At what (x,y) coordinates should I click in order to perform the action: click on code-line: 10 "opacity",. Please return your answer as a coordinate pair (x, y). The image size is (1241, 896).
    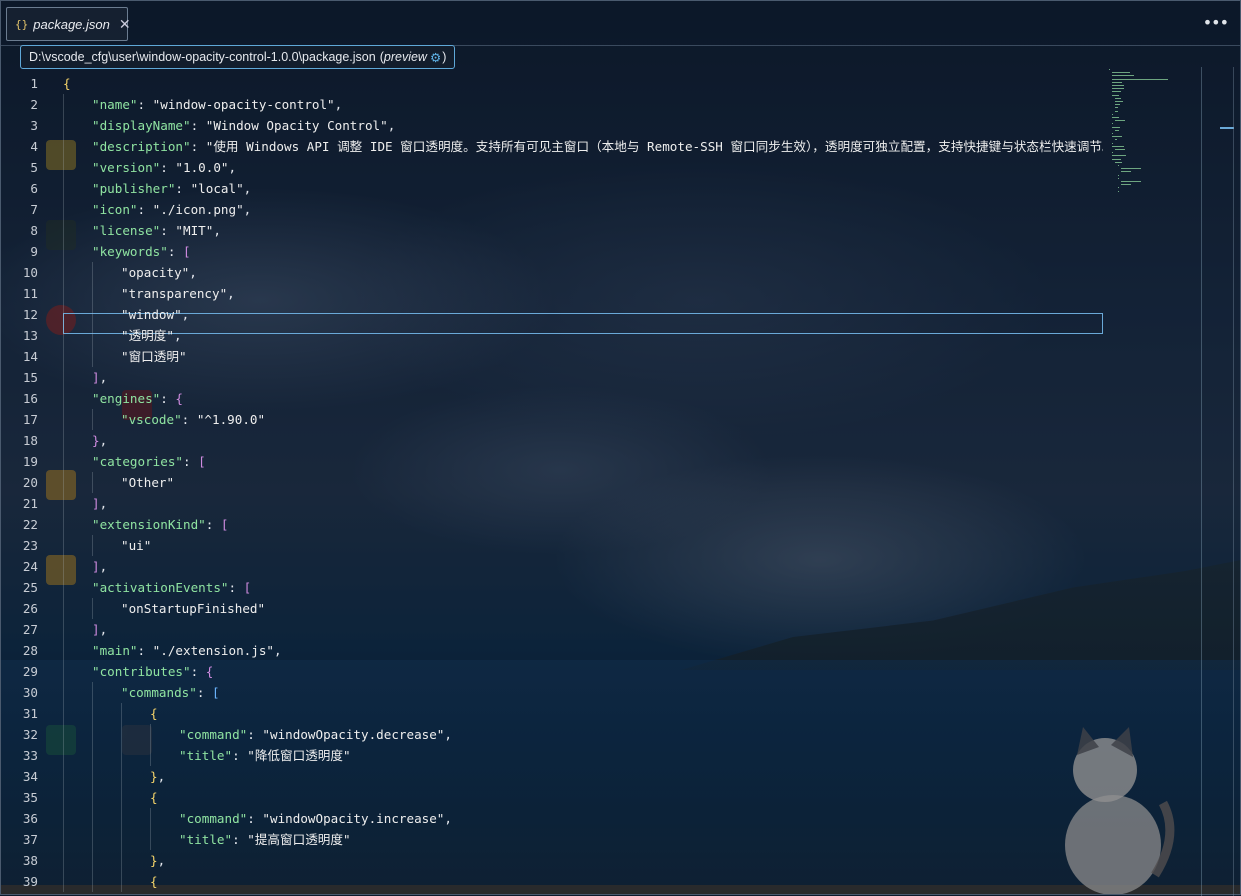
    Looking at the image, I should click on (552, 272).